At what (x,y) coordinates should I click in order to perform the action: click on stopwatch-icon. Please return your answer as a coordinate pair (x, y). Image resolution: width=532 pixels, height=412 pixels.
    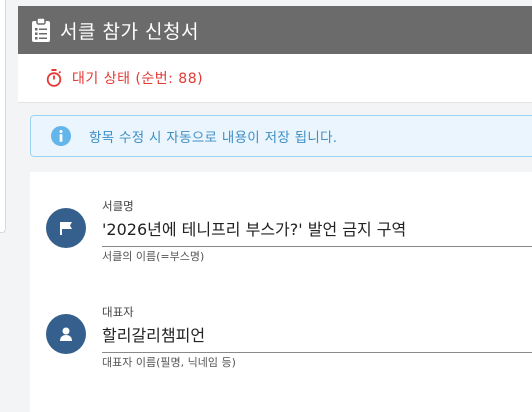
    Looking at the image, I should click on (55, 78).